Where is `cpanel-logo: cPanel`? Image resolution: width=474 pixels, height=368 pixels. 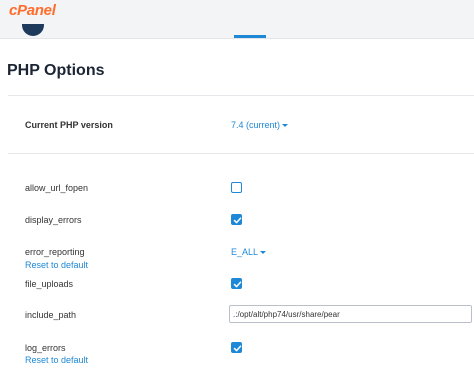
cpanel-logo: cPanel is located at coordinates (32, 10).